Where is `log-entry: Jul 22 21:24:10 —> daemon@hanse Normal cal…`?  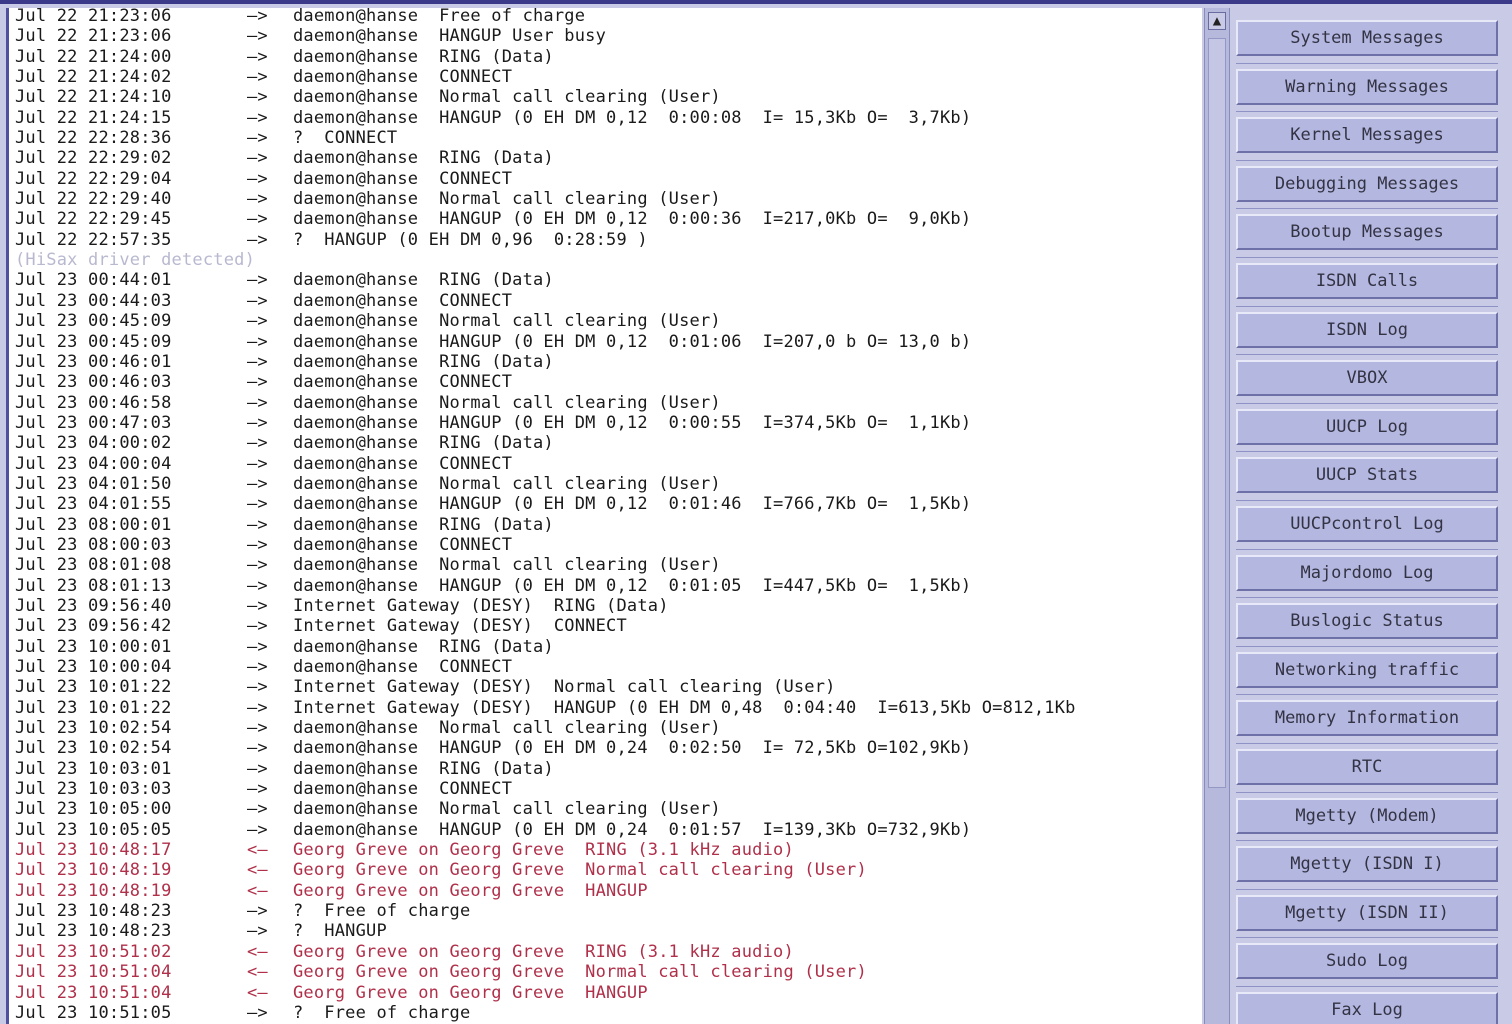 log-entry: Jul 22 21:24:10 —> daemon@hanse Normal cal… is located at coordinates (545, 97).